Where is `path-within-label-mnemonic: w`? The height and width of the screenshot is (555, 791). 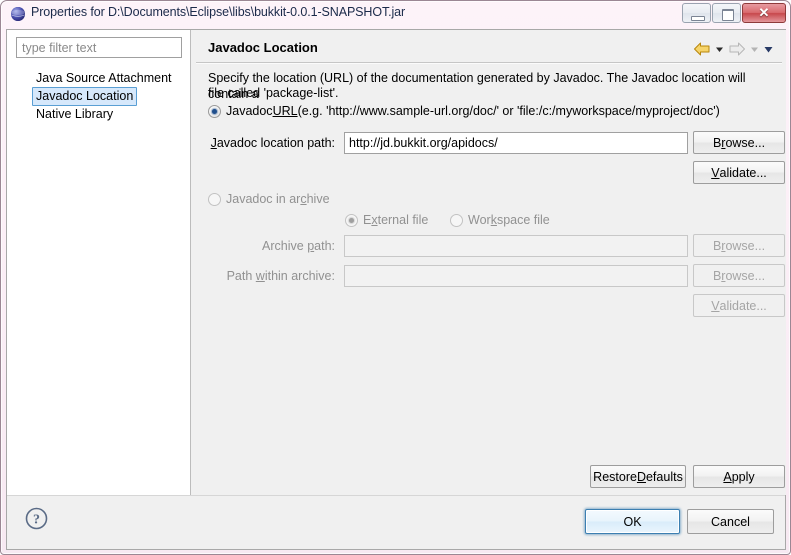
path-within-label-mnemonic: w is located at coordinates (260, 276).